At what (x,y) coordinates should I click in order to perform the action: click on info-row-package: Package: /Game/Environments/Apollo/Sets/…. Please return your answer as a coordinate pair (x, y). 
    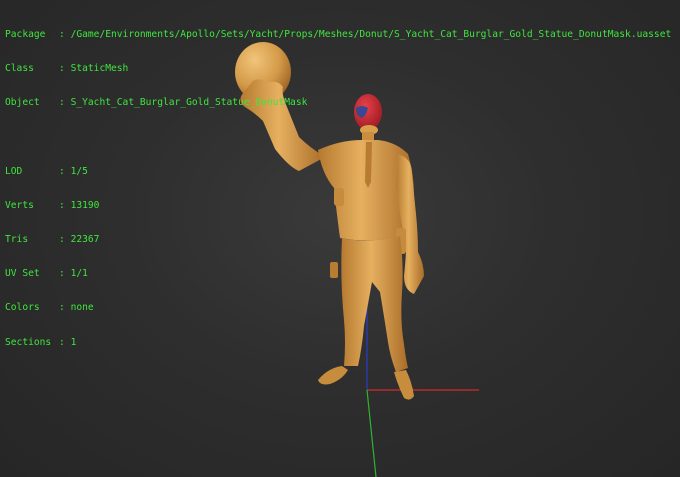
    Looking at the image, I should click on (338, 34).